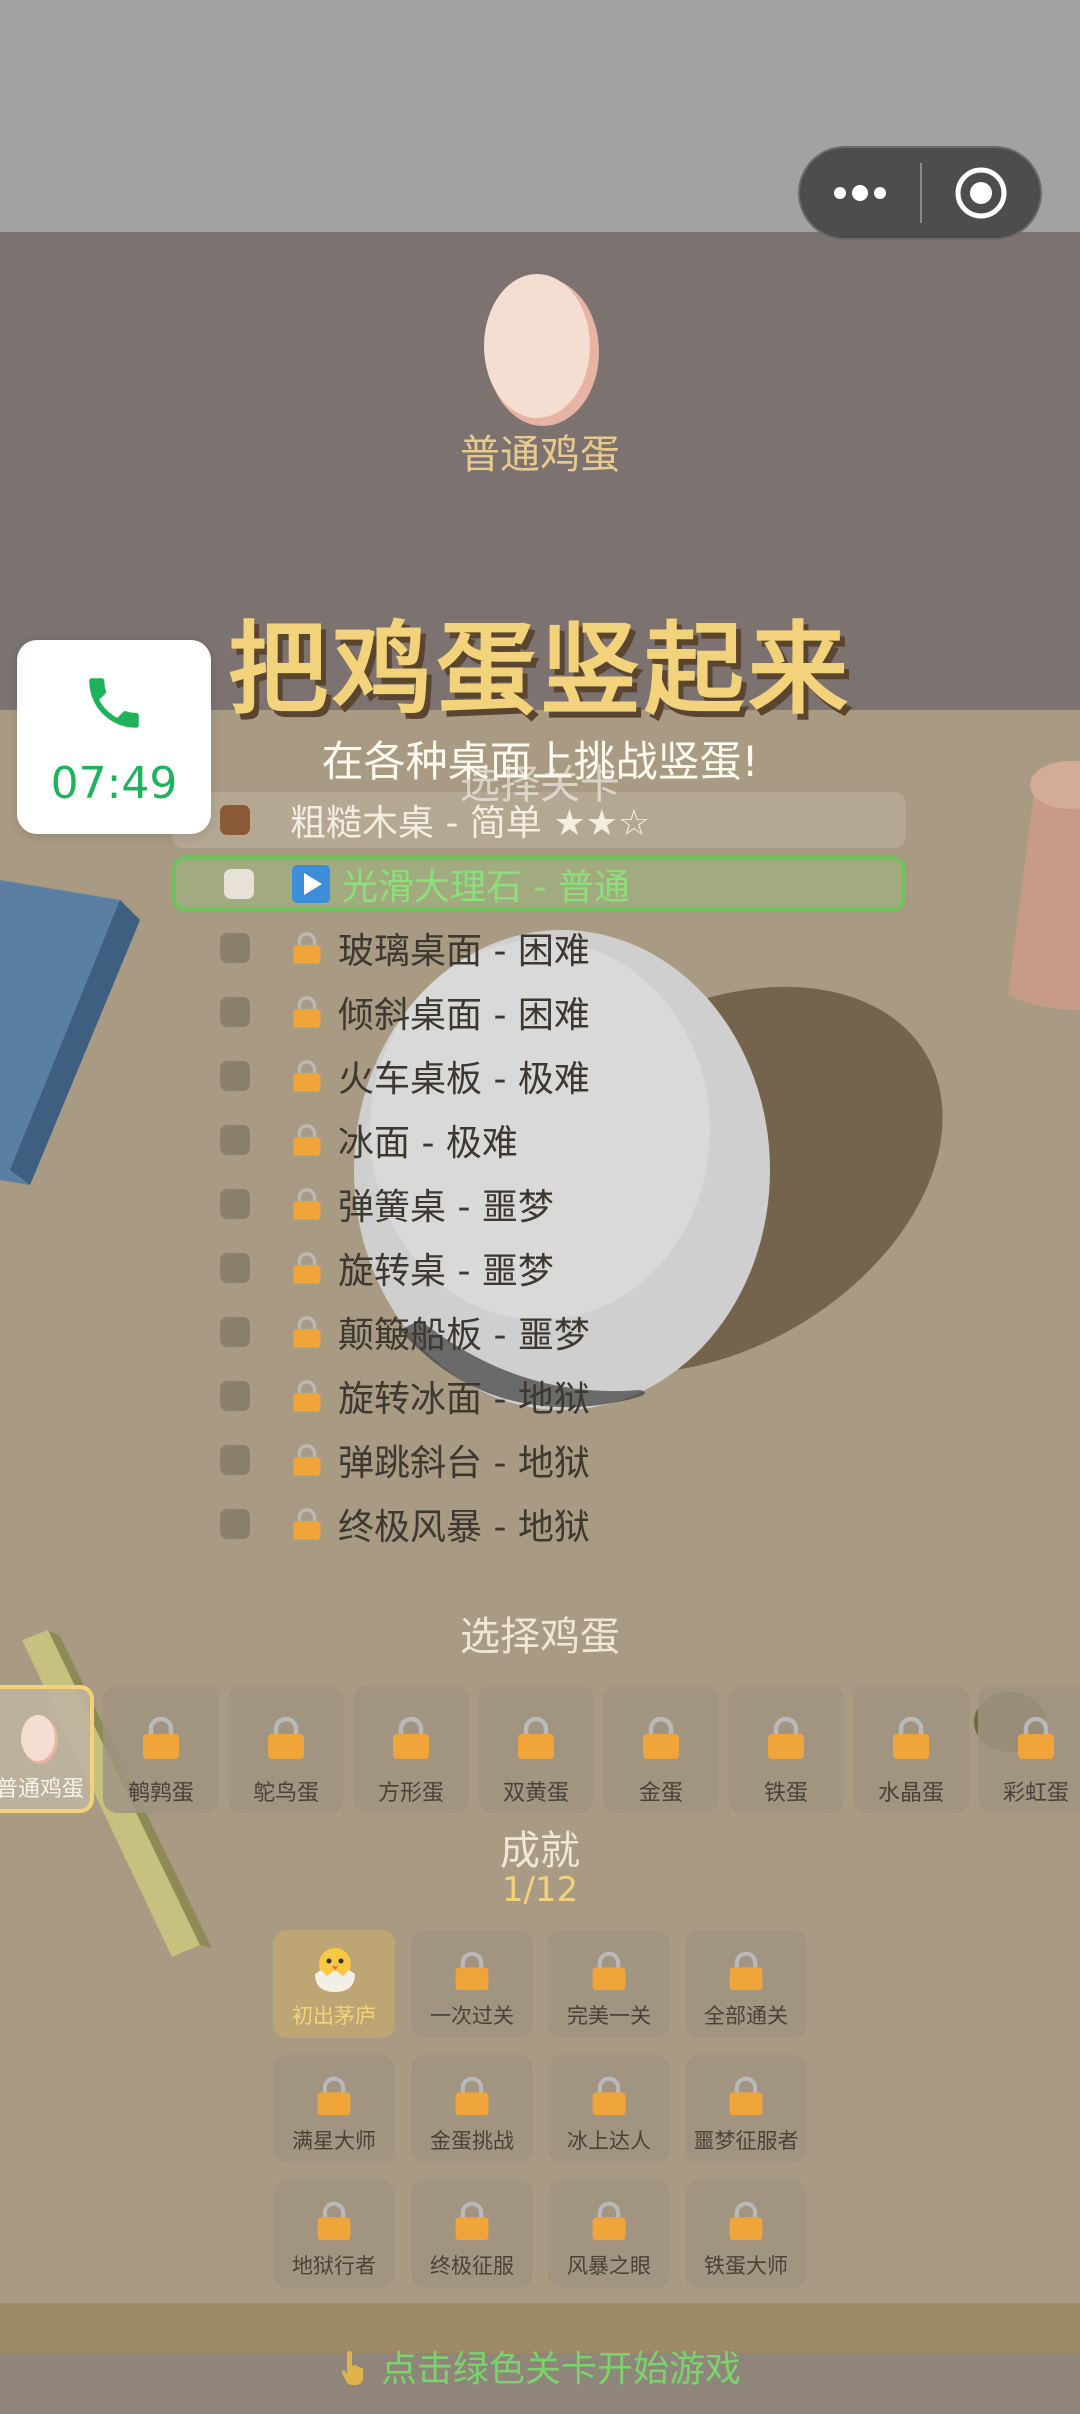 Image resolution: width=1080 pixels, height=2414 pixels. I want to click on achievement-badge: 全部通关, so click(746, 1984).